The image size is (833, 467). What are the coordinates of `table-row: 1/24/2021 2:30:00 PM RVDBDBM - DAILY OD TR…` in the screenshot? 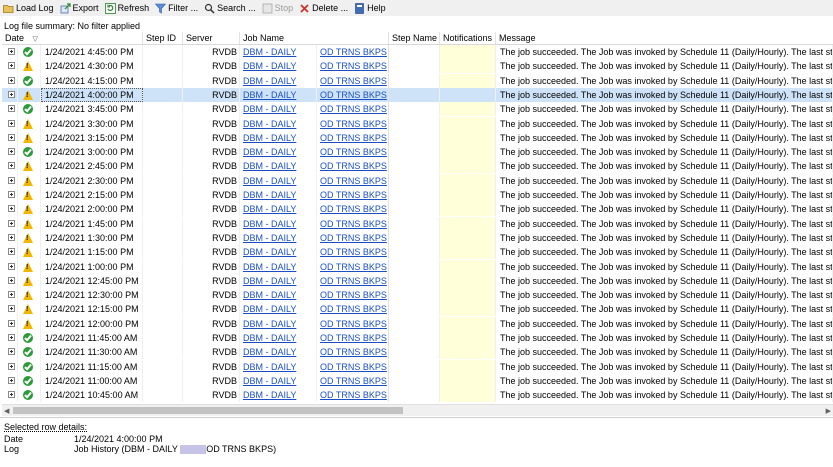 It's located at (417, 181).